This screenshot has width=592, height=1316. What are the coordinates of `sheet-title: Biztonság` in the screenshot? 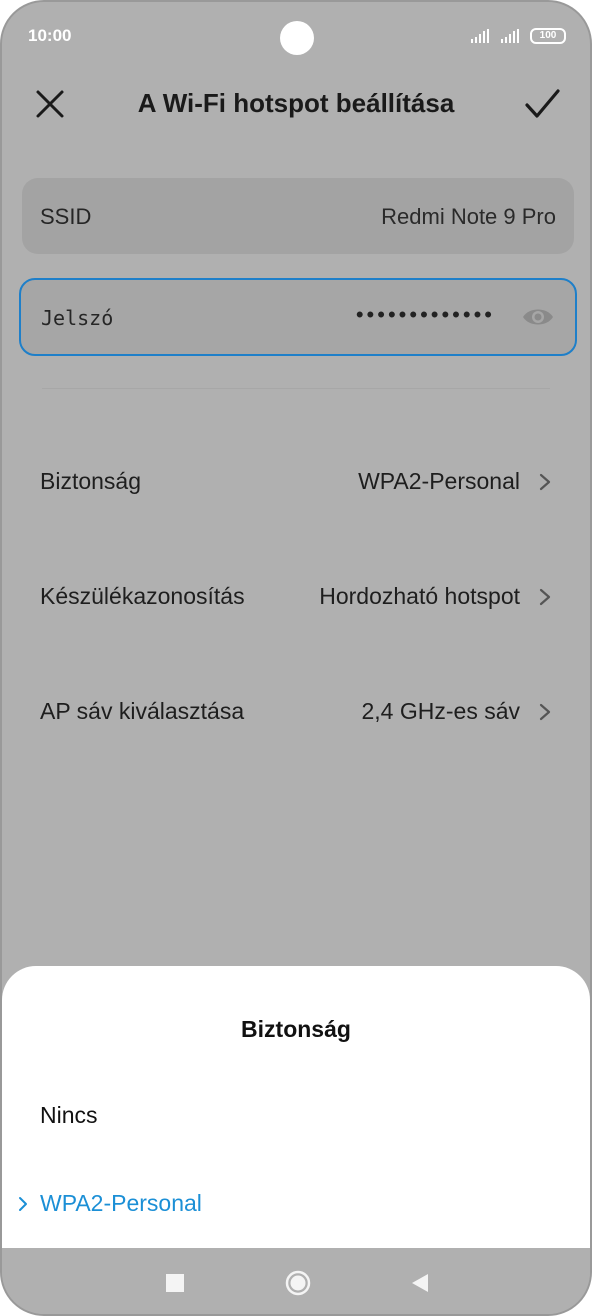 It's located at (296, 1029).